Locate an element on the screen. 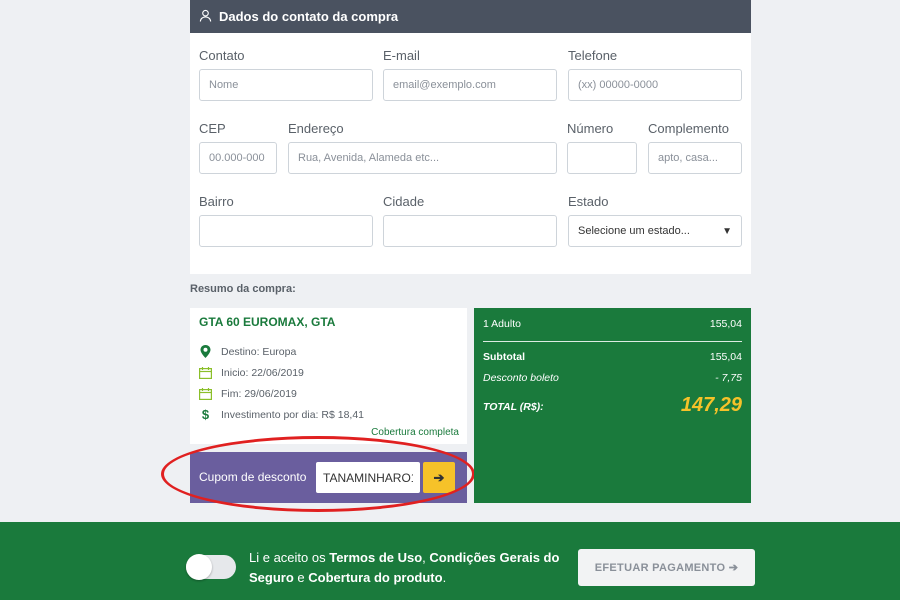  terms-prefix: Li e aceito os is located at coordinates (289, 557).